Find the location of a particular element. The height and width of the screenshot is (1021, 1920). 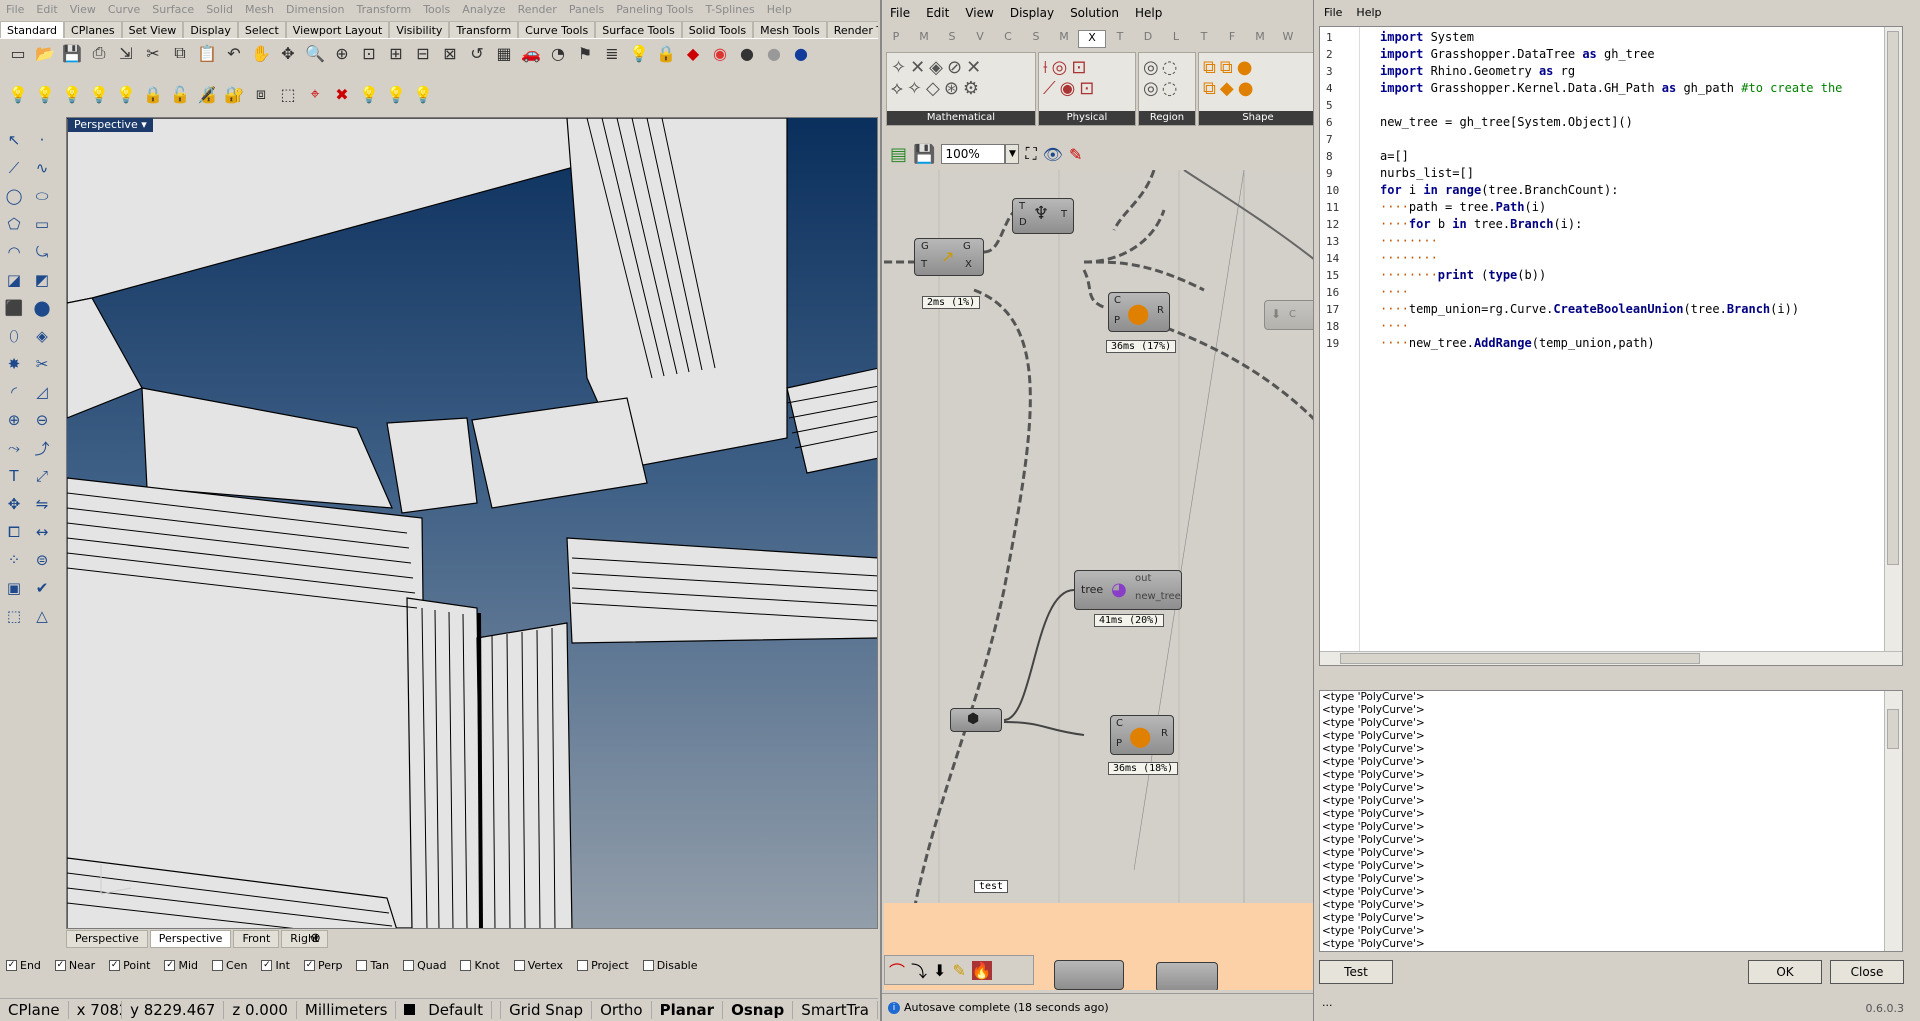

surface-icon: ◪ is located at coordinates (14, 280).